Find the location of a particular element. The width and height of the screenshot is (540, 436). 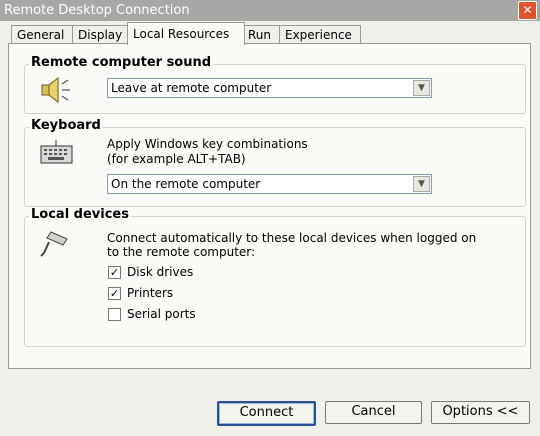

plug-icon is located at coordinates (54, 244).